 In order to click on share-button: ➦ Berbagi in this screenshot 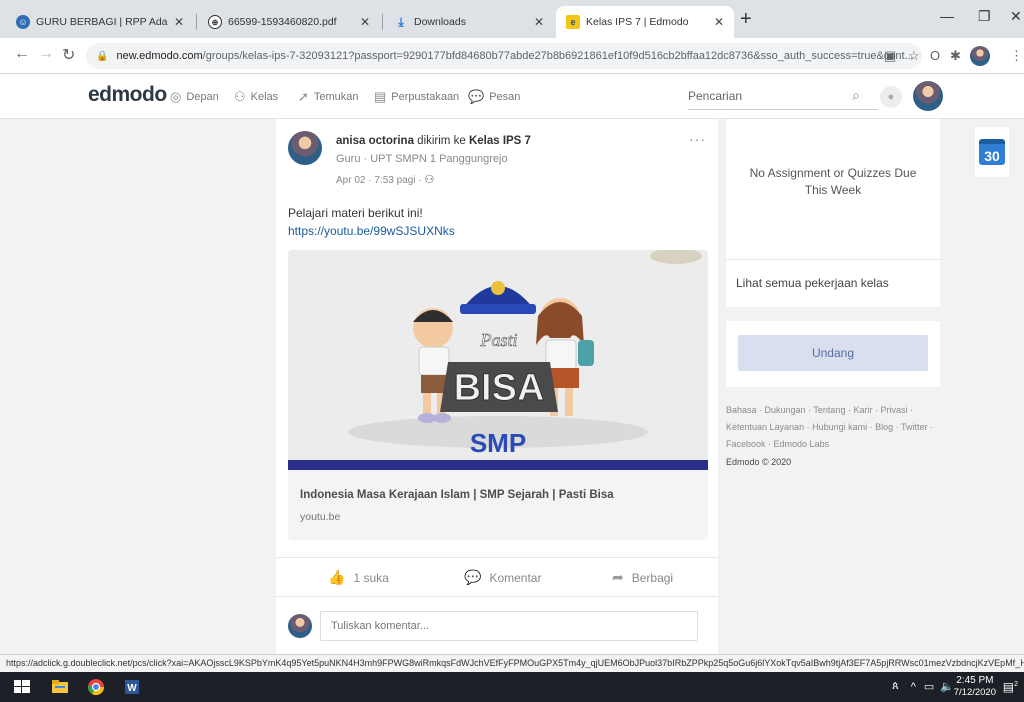, I will do `click(642, 577)`.